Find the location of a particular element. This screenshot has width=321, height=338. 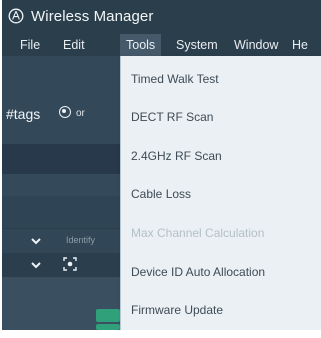

identify-column-label: Identify is located at coordinates (81, 240).